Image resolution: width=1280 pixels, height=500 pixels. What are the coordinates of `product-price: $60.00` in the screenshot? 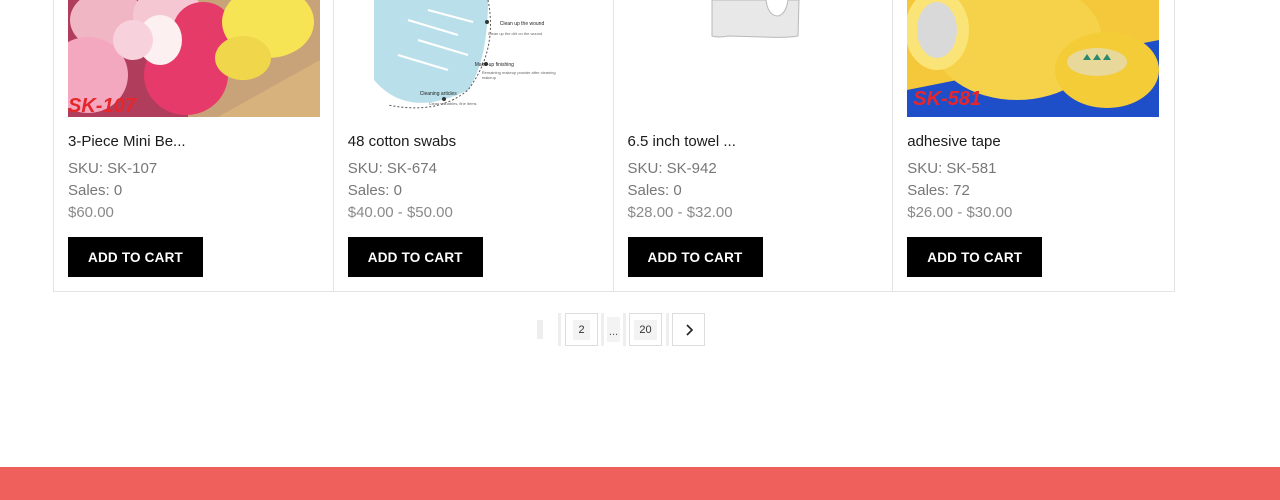 It's located at (91, 212).